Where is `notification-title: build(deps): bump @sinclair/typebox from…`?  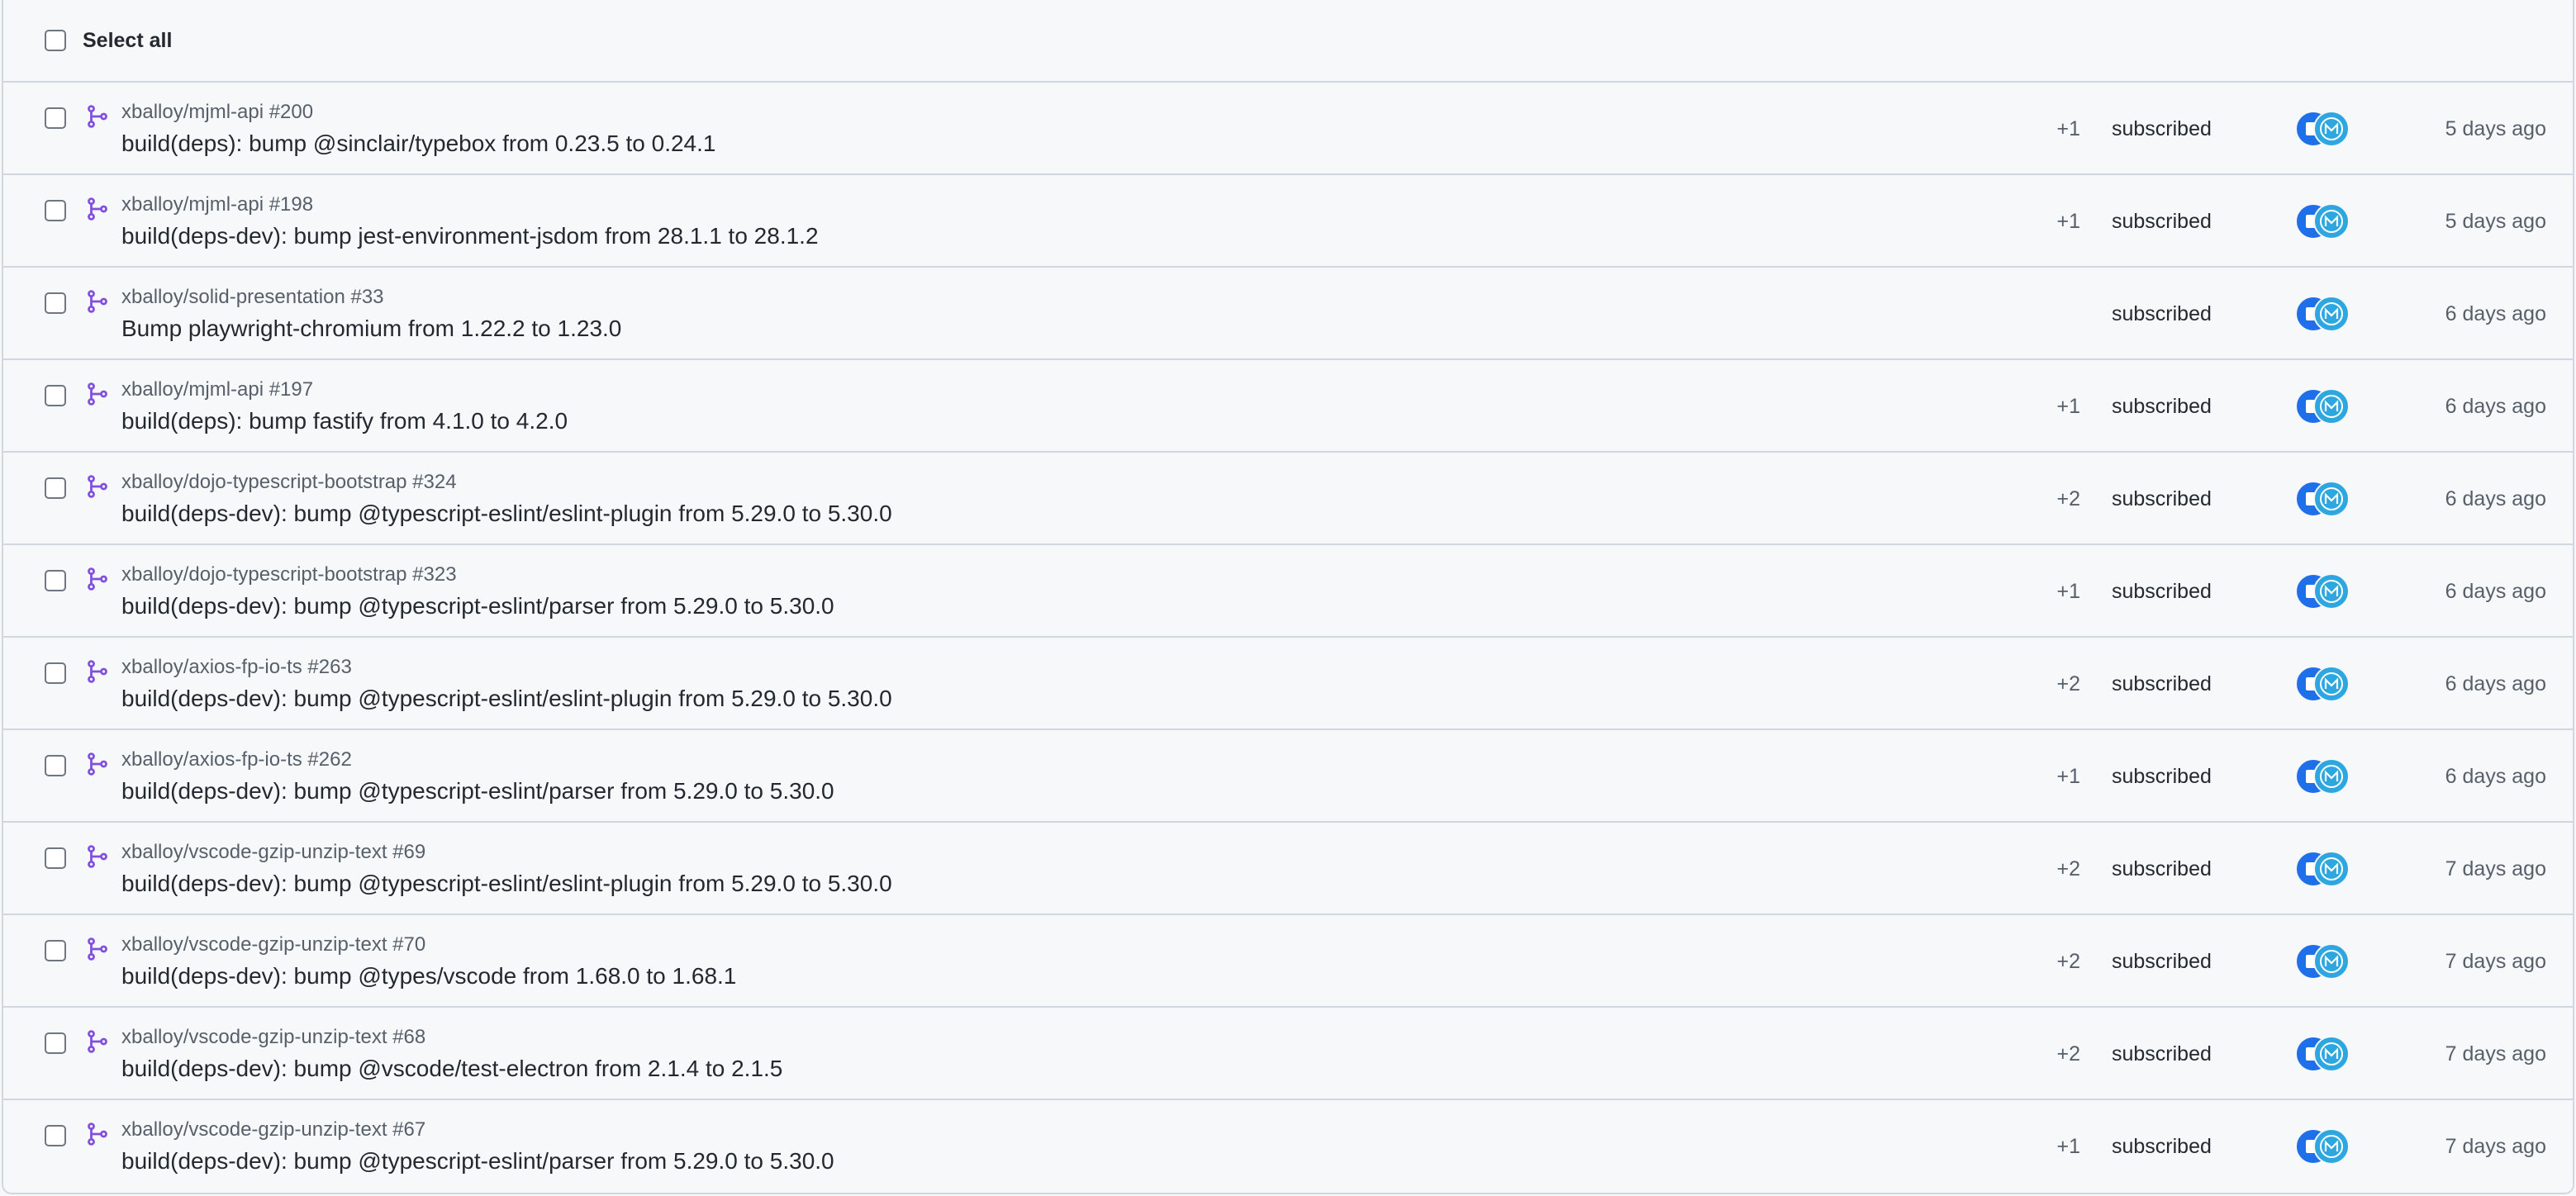 notification-title: build(deps): bump @sinclair/typebox from… is located at coordinates (418, 144).